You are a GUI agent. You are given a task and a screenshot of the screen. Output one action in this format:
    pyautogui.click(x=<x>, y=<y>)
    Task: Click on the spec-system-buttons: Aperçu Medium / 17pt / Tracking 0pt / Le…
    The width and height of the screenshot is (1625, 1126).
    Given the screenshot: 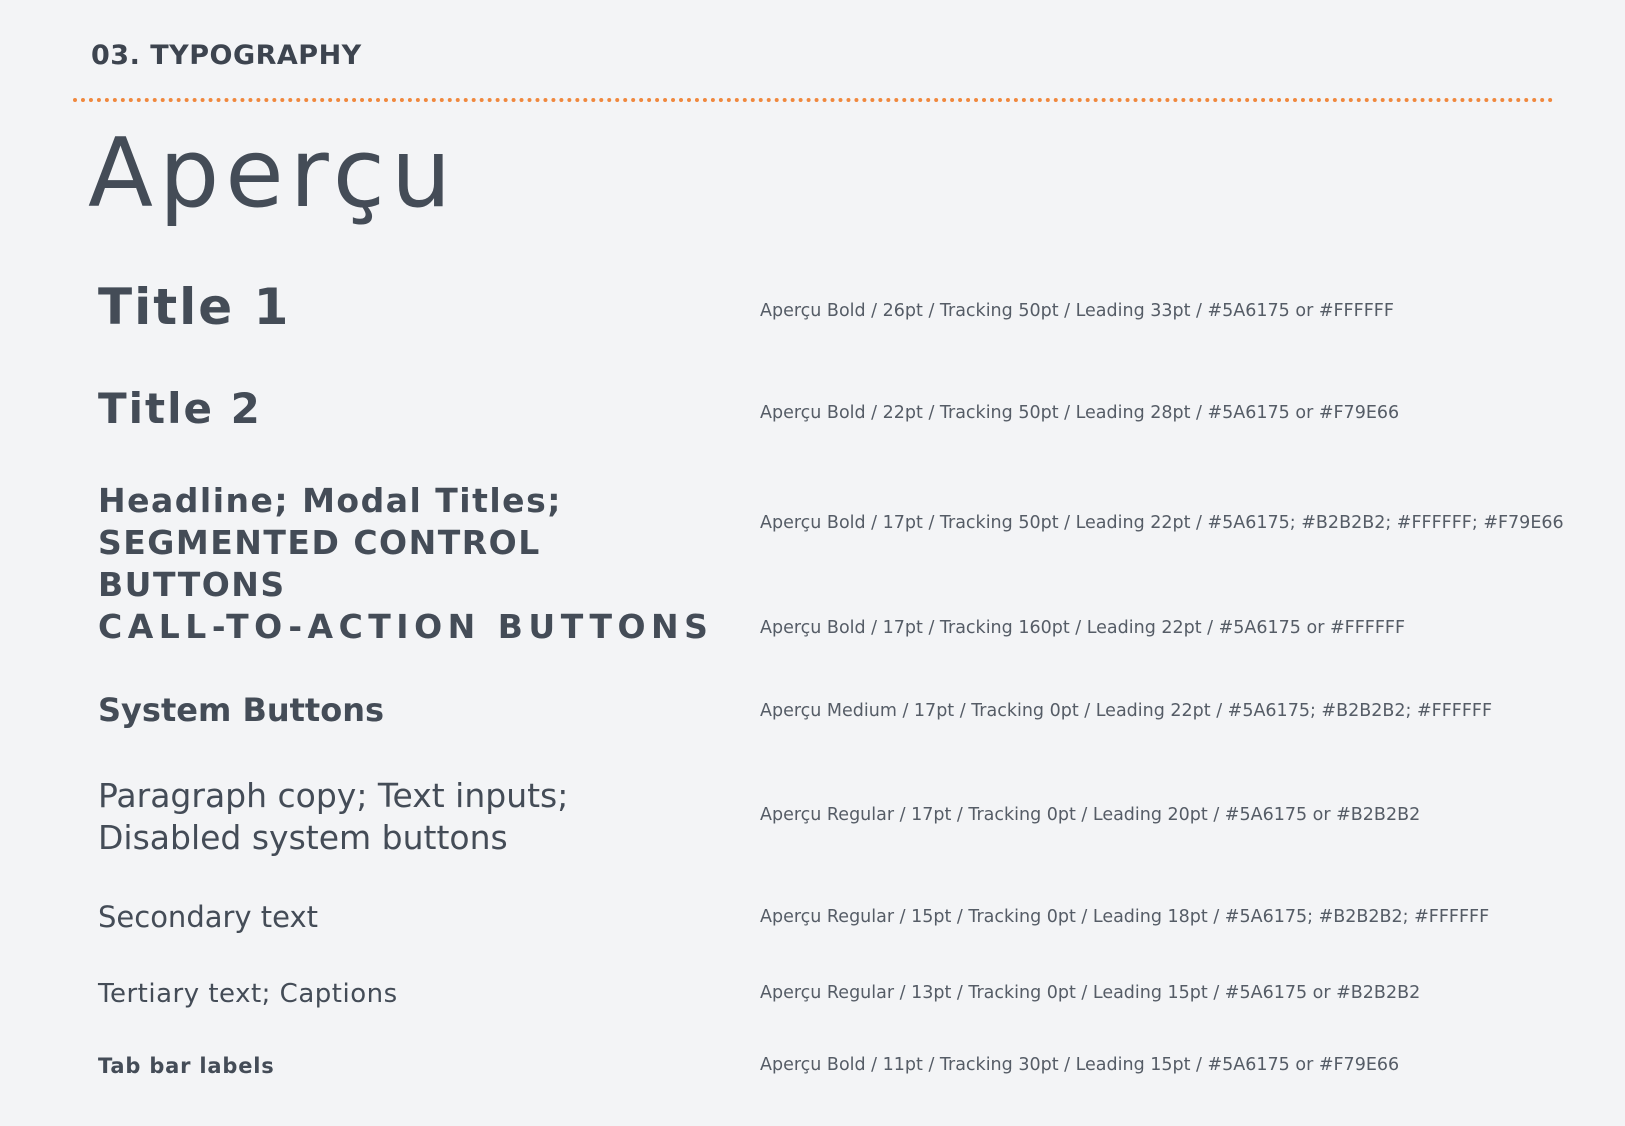 What is the action you would take?
    pyautogui.click(x=1126, y=711)
    